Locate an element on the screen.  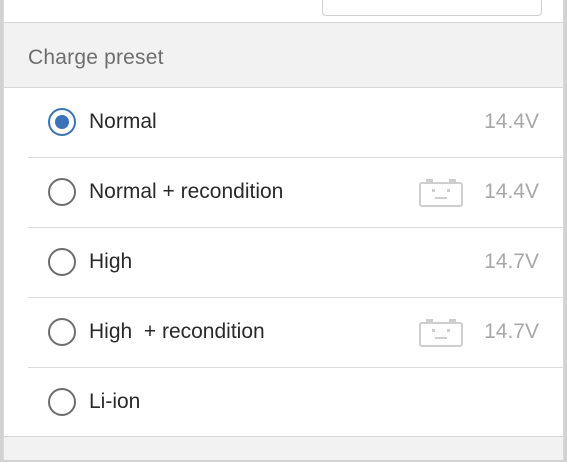
preset-option-high: High 14.7V is located at coordinates (283, 263).